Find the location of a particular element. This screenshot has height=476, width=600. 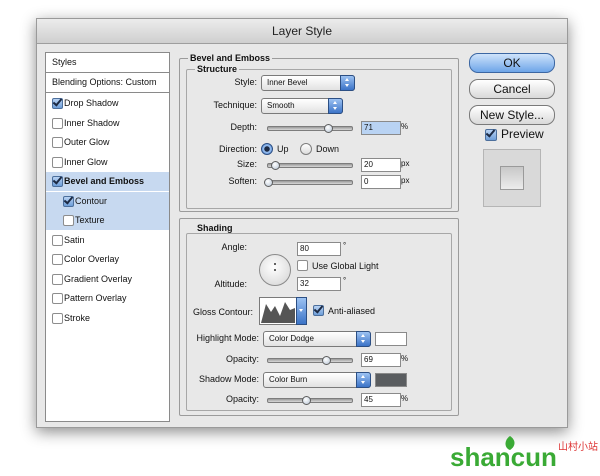

window-title: Layer Style is located at coordinates (302, 31).